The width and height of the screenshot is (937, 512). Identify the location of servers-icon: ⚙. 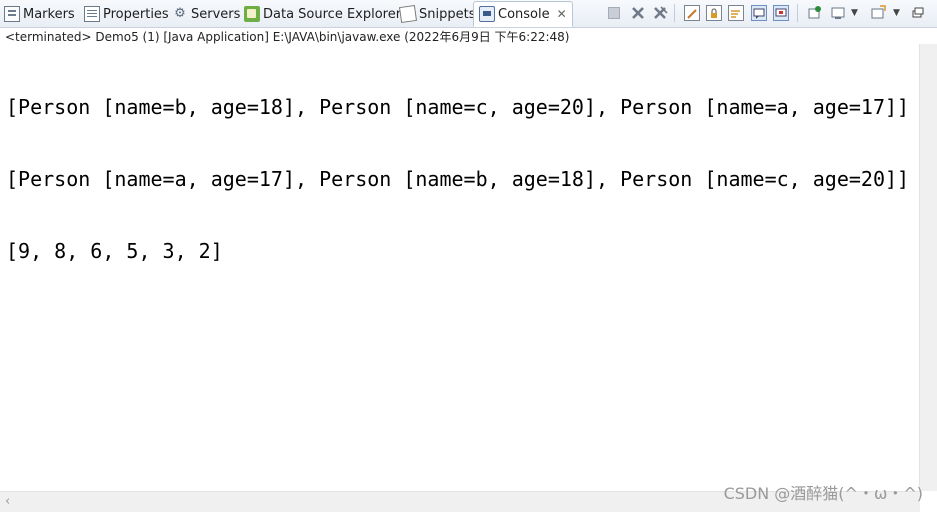
(180, 13).